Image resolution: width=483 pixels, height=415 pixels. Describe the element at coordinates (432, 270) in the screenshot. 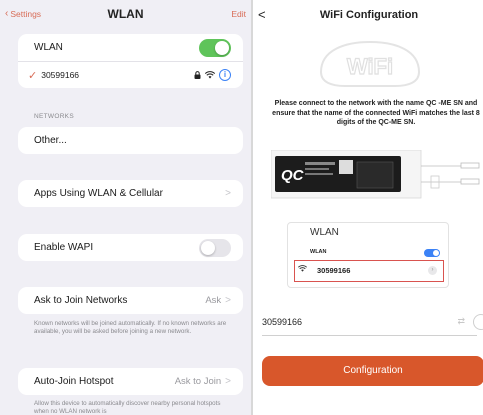

I see `info-icon: ›` at that location.